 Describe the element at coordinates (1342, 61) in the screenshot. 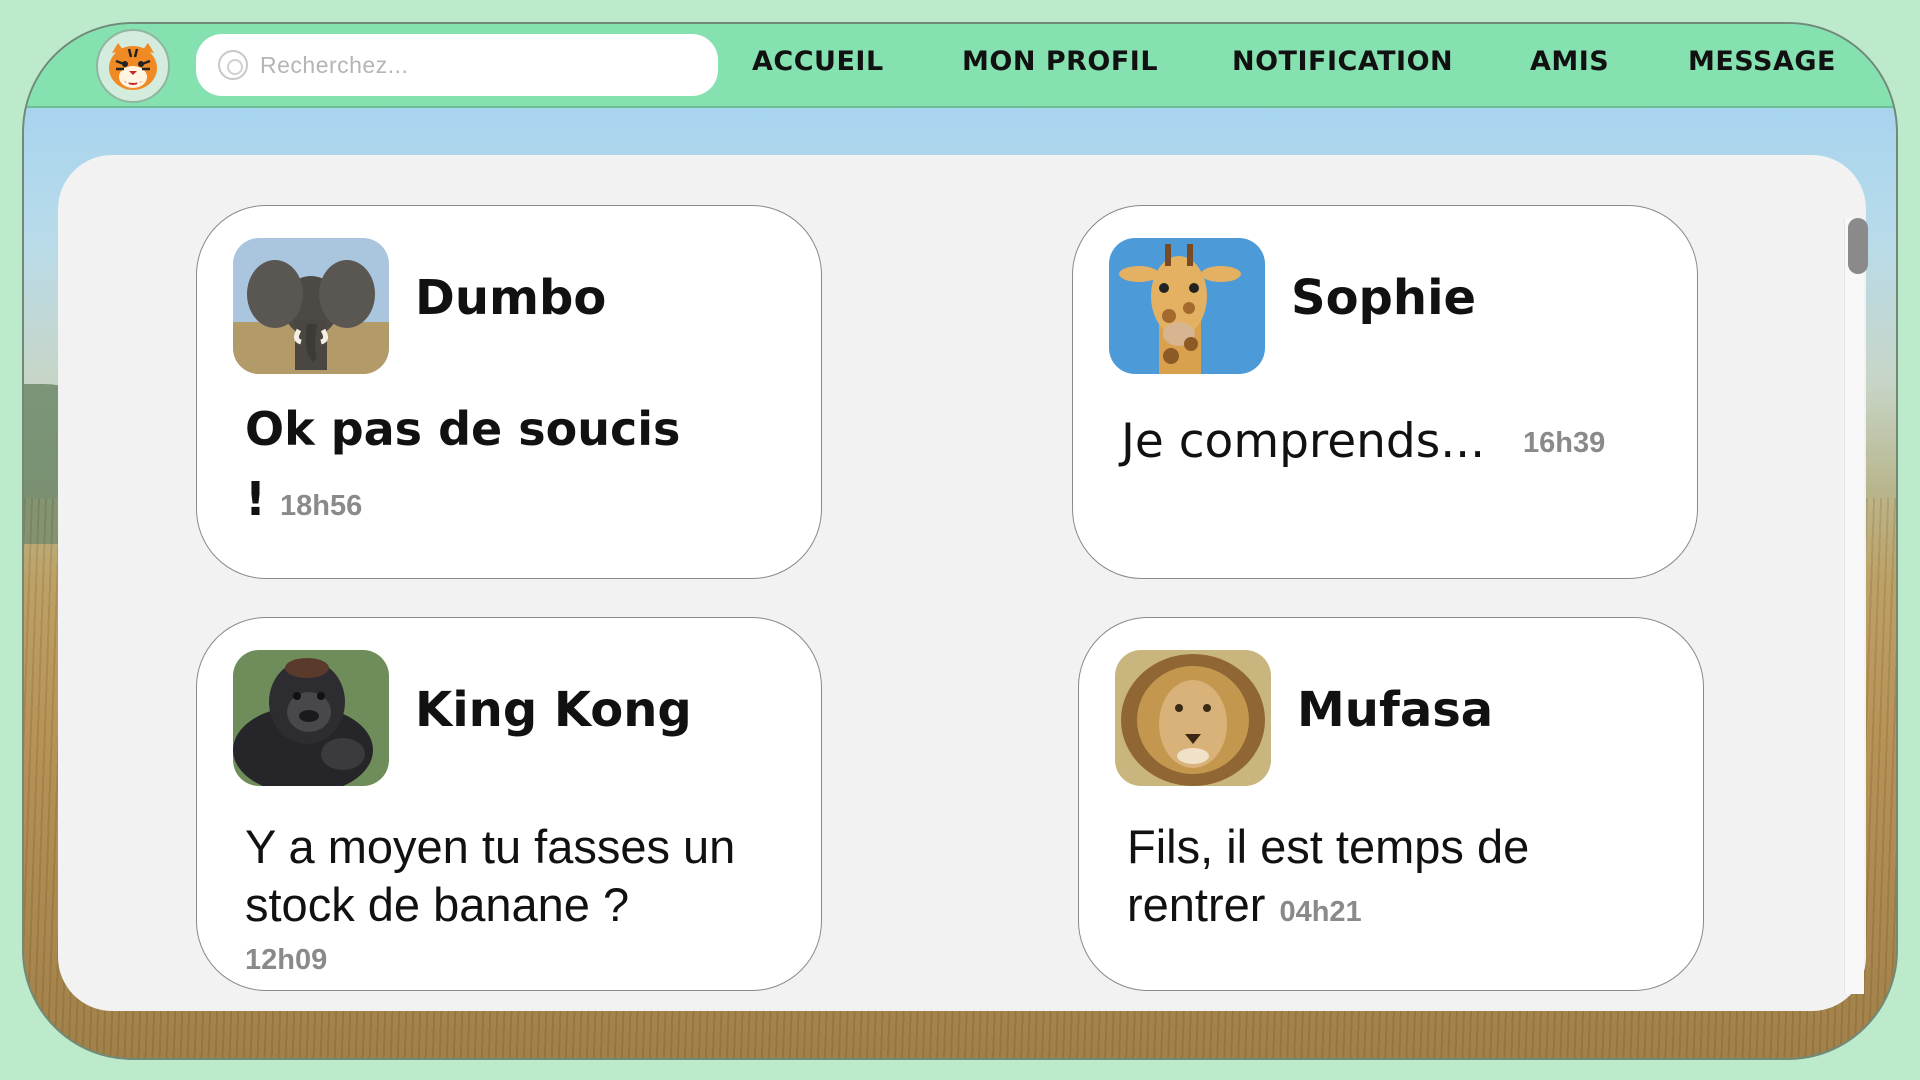

I see `nav-notification: NOTIFICATION` at that location.